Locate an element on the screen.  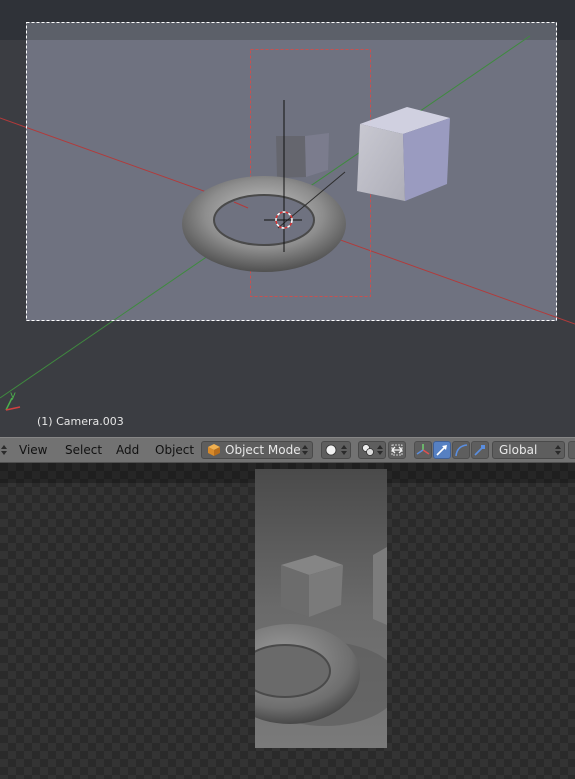
manipulator-scale-icon is located at coordinates (479, 450).